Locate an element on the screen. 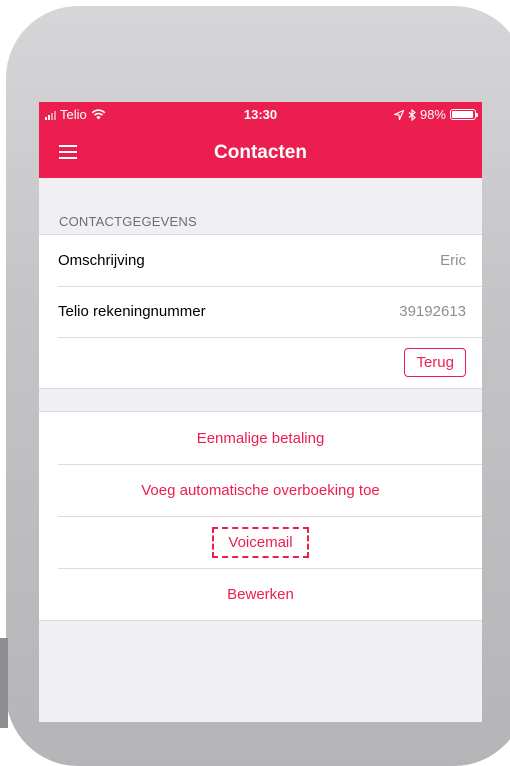 The width and height of the screenshot is (510, 766). back-button-row: Terug is located at coordinates (260, 362).